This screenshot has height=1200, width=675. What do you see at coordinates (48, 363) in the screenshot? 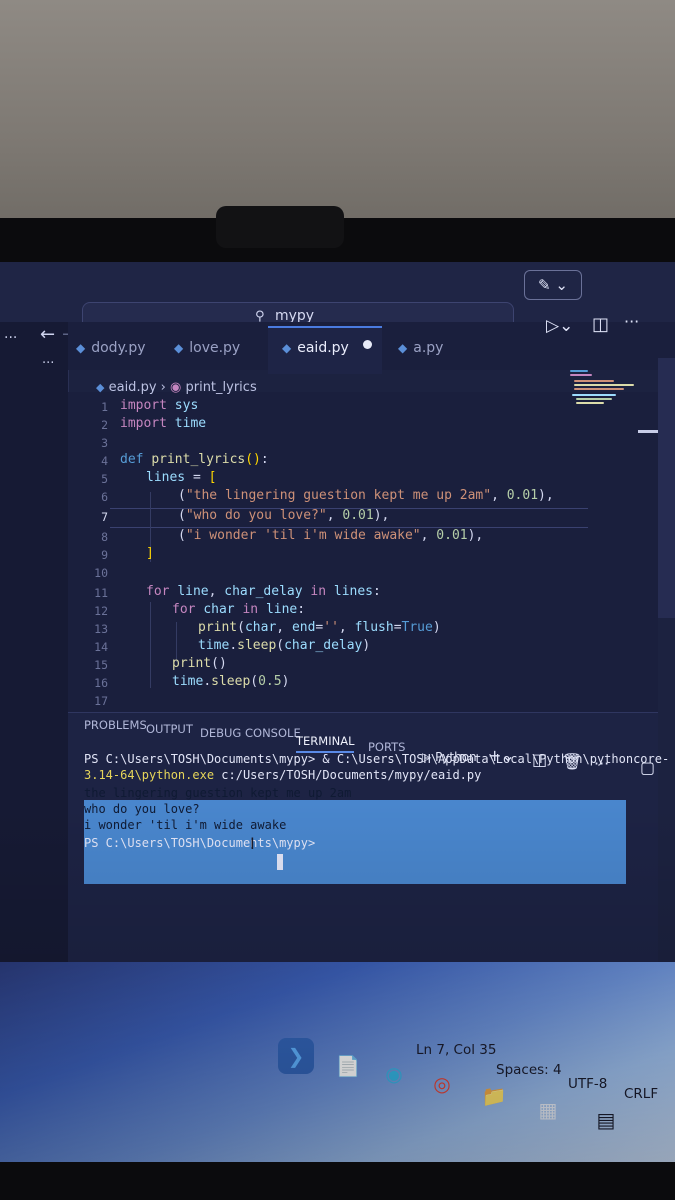
I see `sidebar-more-icon: ···` at bounding box center [48, 363].